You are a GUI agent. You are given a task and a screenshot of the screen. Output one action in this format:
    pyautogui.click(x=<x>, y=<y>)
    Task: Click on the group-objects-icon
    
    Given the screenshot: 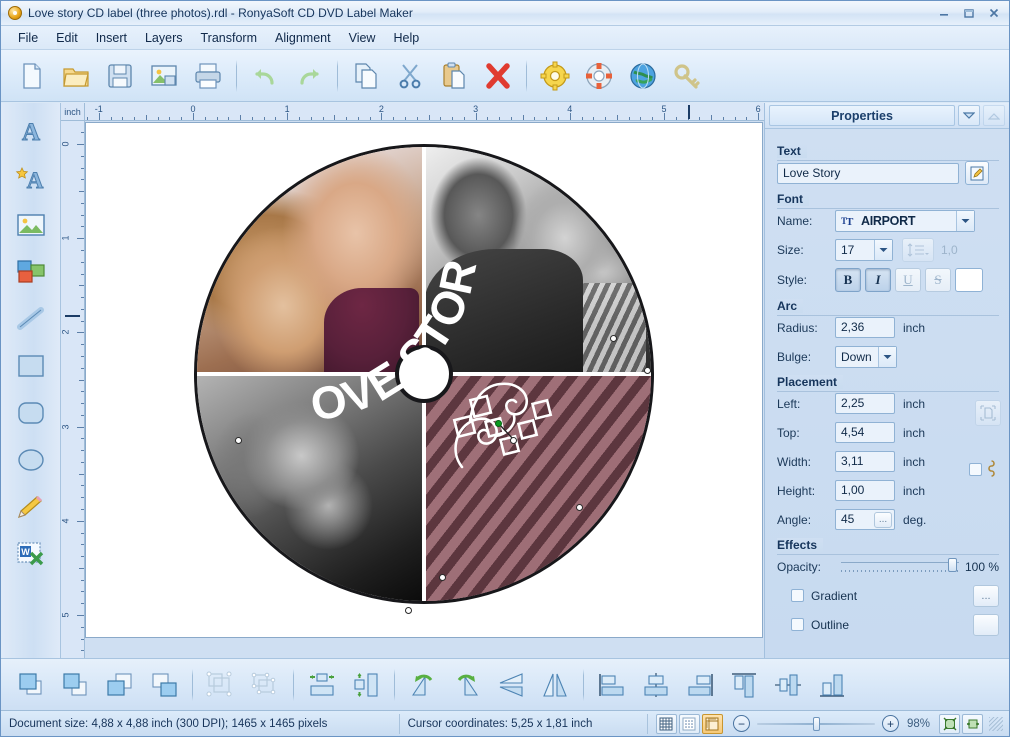 What is the action you would take?
    pyautogui.click(x=221, y=685)
    